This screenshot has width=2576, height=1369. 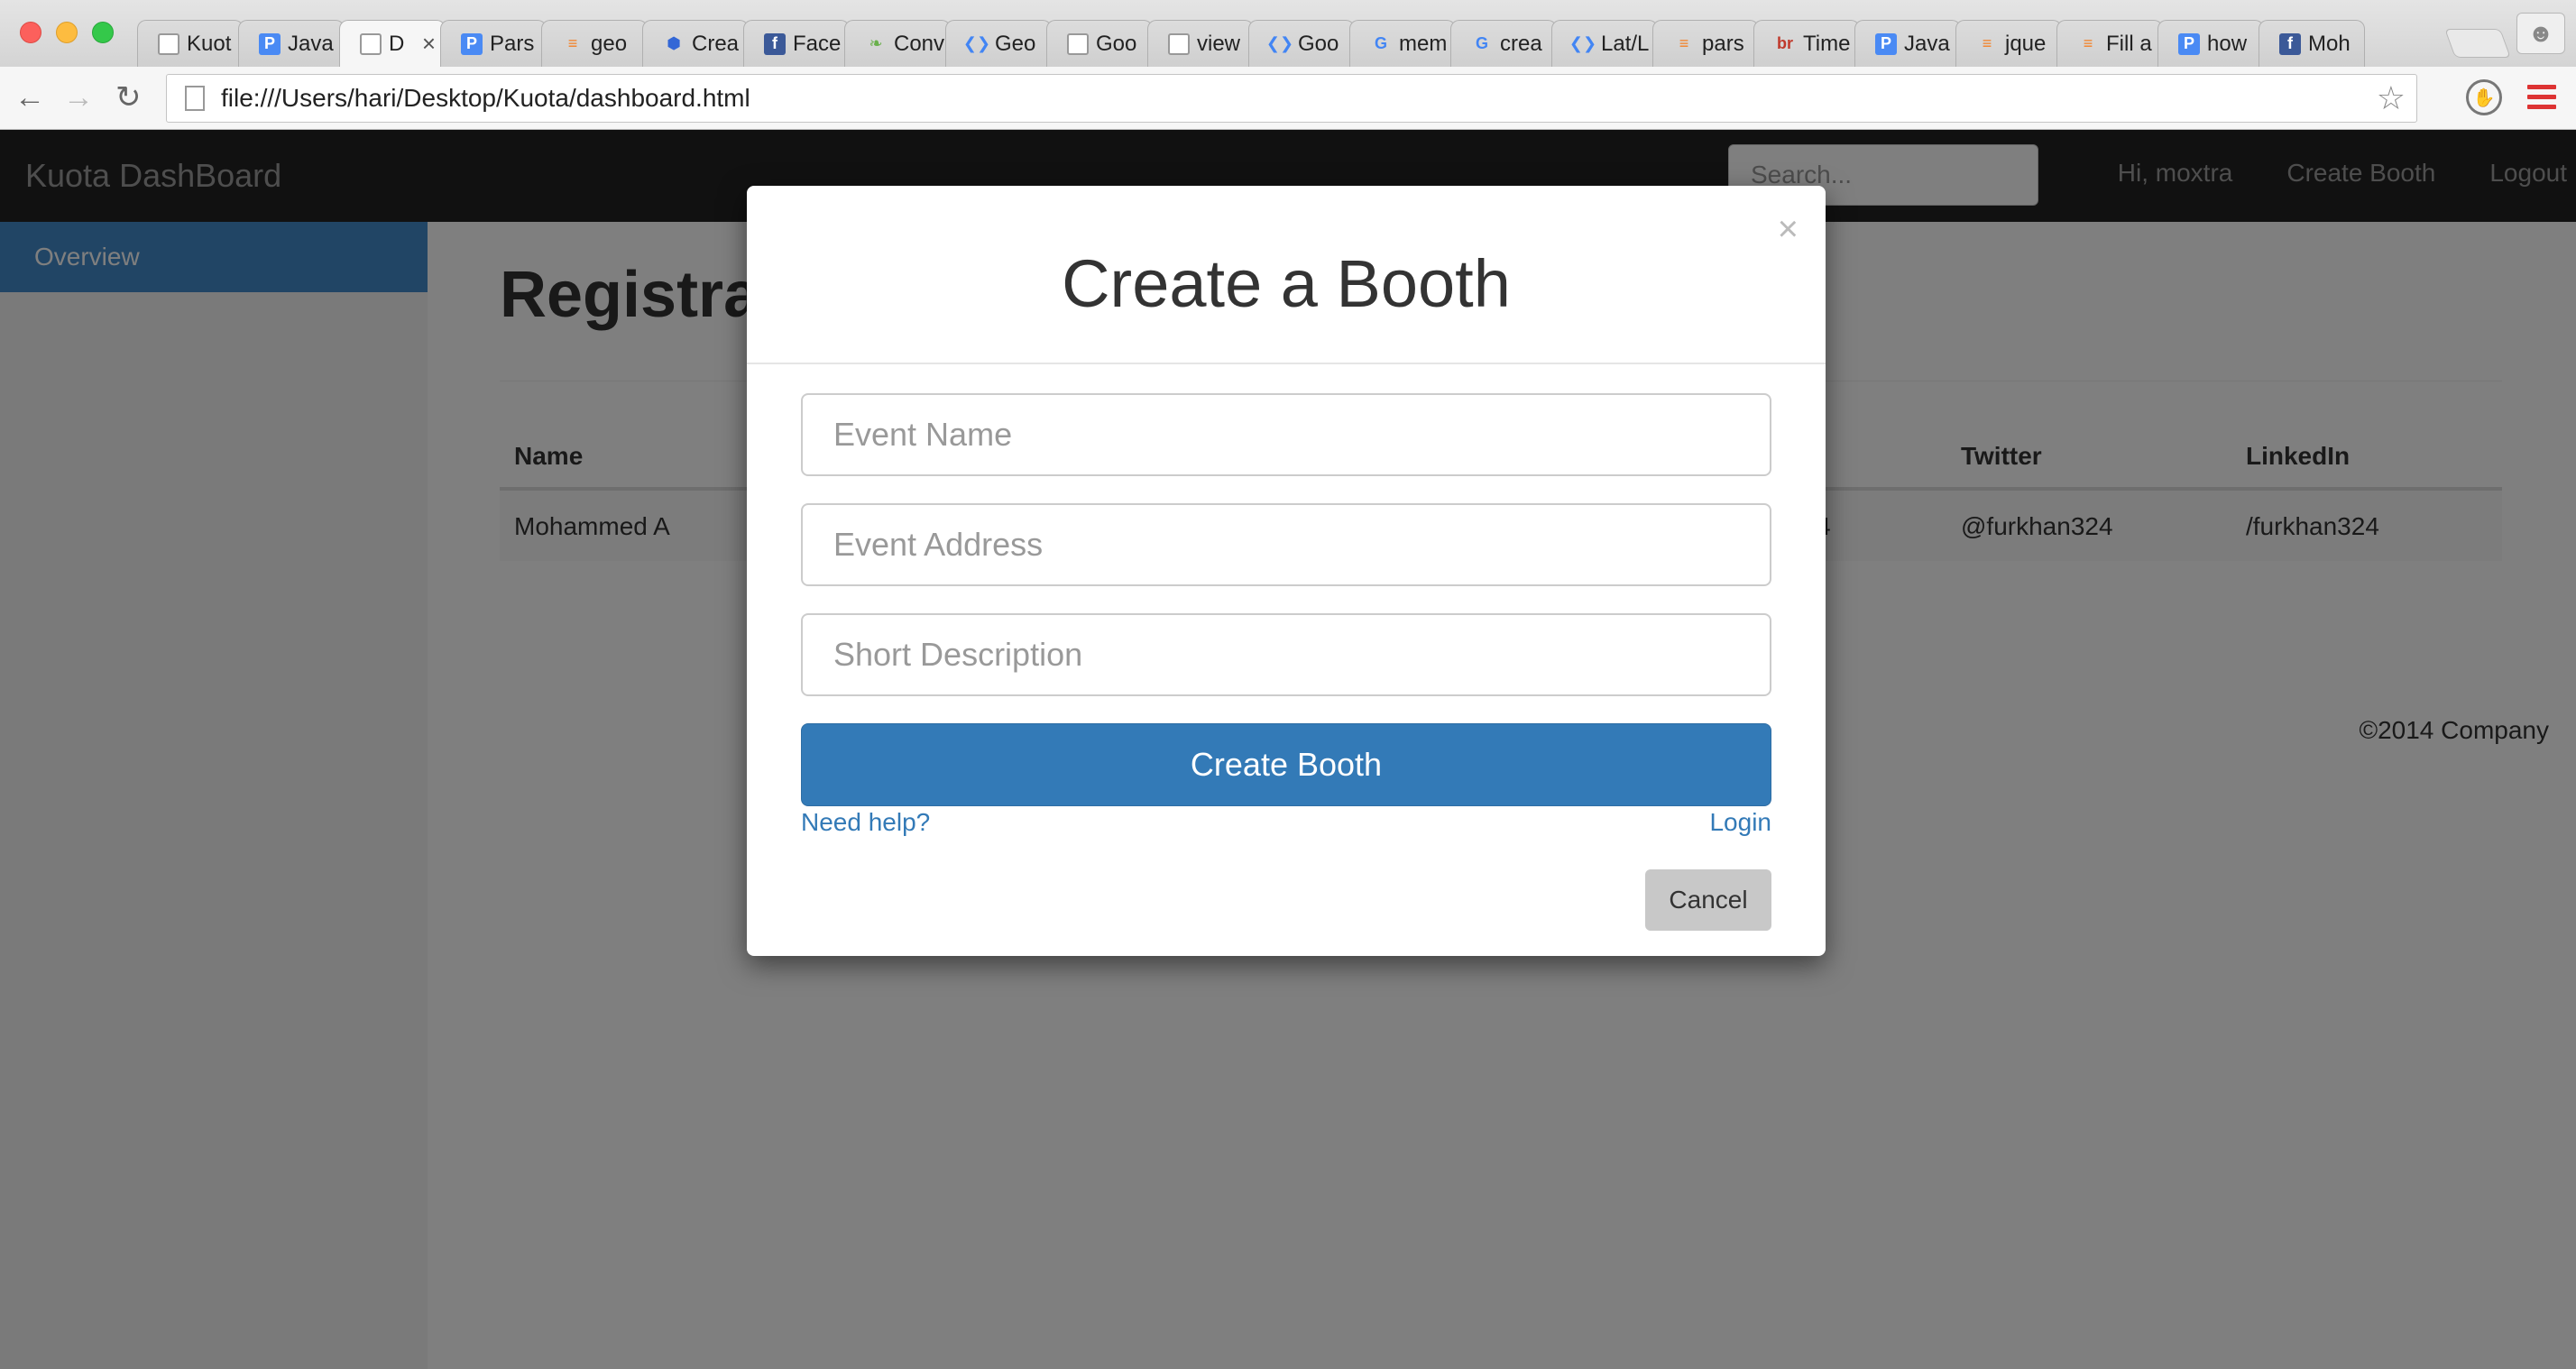 I want to click on browser-tab-title: crea, so click(x=1521, y=43).